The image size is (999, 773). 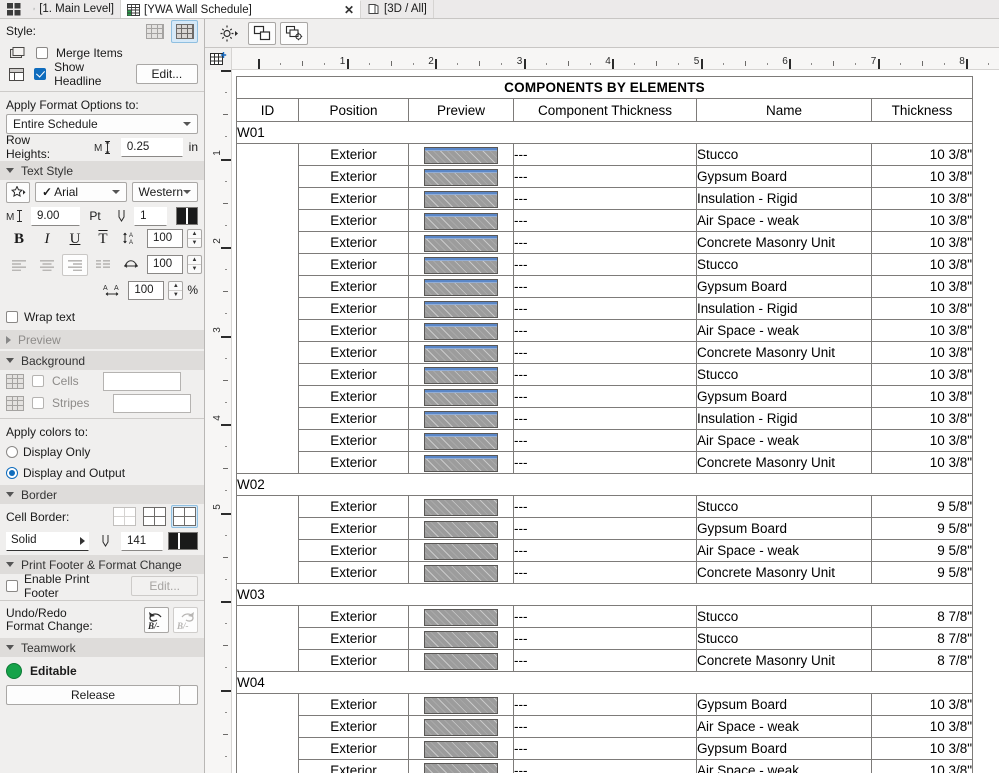 I want to click on schedule-options-button, so click(x=294, y=33).